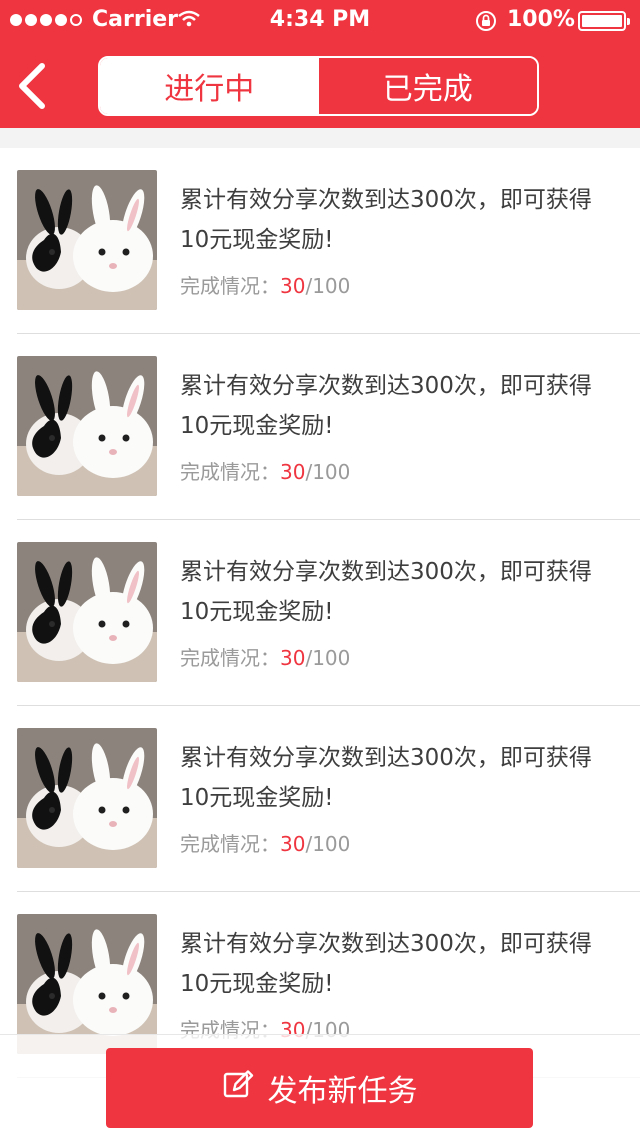 Image resolution: width=640 pixels, height=1136 pixels. What do you see at coordinates (342, 1091) in the screenshot?
I see `publish-button-label: 发布新任务` at bounding box center [342, 1091].